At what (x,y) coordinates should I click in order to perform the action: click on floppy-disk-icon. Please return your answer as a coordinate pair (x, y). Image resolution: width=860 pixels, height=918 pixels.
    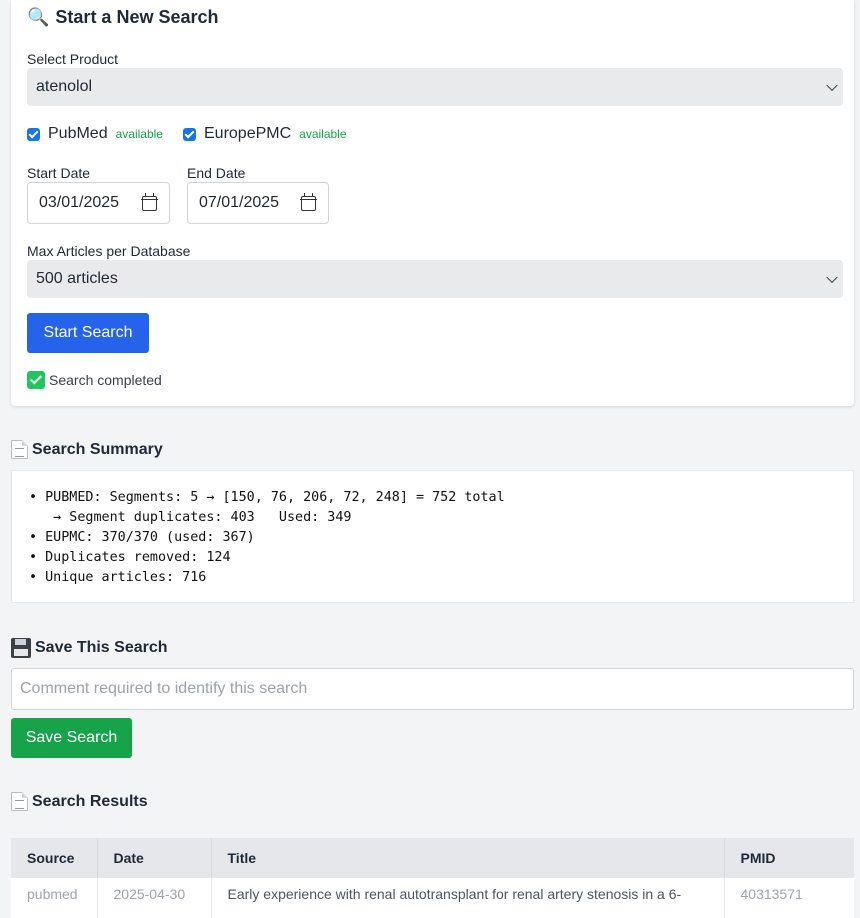
    Looking at the image, I should click on (21, 648).